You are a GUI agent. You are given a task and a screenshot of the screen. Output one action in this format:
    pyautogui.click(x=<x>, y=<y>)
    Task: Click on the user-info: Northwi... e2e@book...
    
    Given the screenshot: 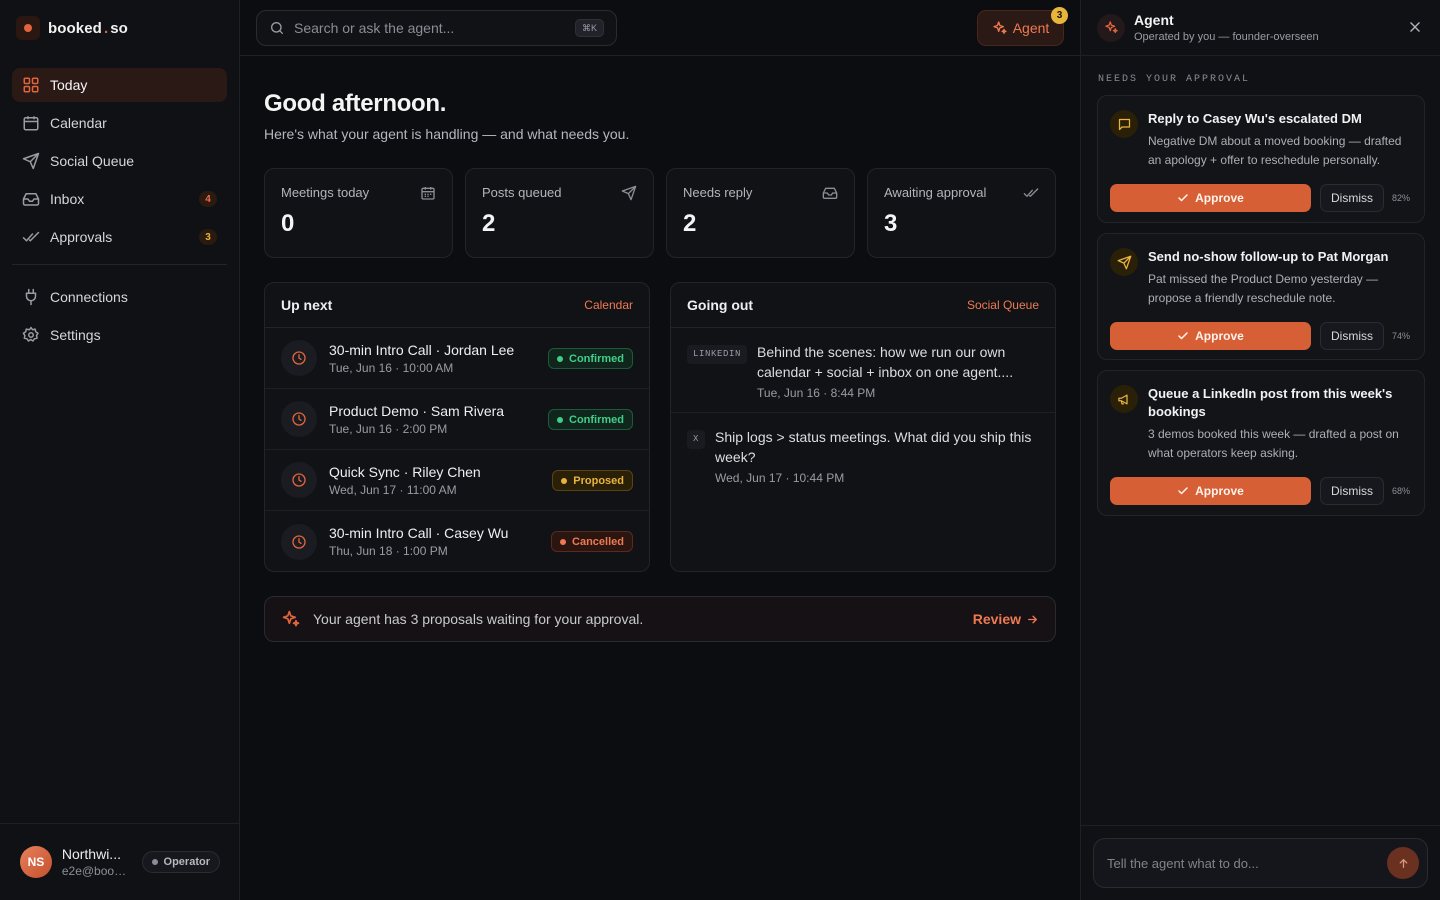 What is the action you would take?
    pyautogui.click(x=96, y=862)
    